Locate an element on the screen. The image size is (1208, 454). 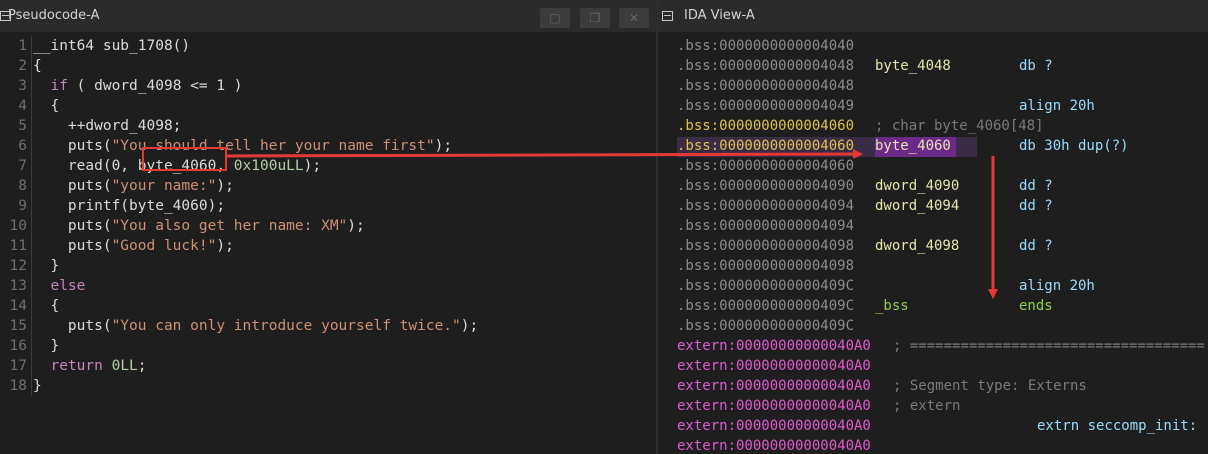
symbol-label: _bss is located at coordinates (892, 306).